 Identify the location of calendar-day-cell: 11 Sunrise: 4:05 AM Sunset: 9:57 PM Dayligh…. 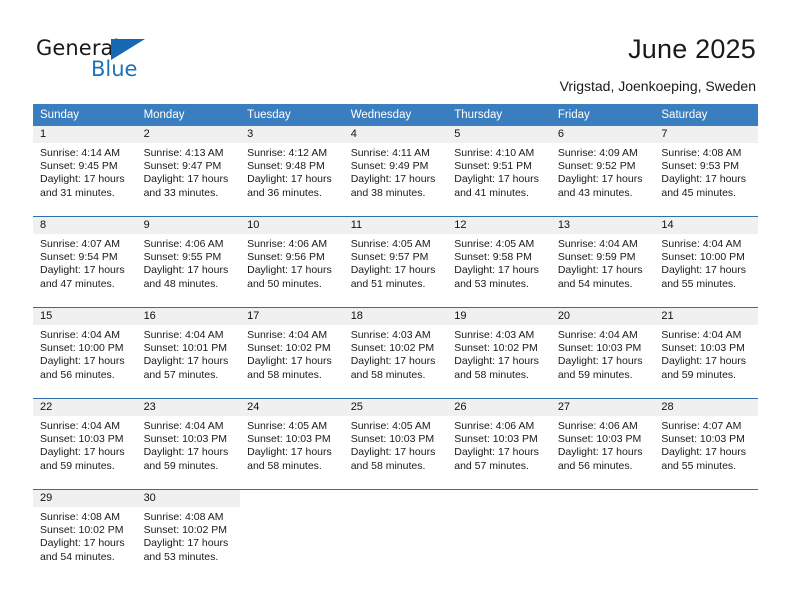
(395, 262).